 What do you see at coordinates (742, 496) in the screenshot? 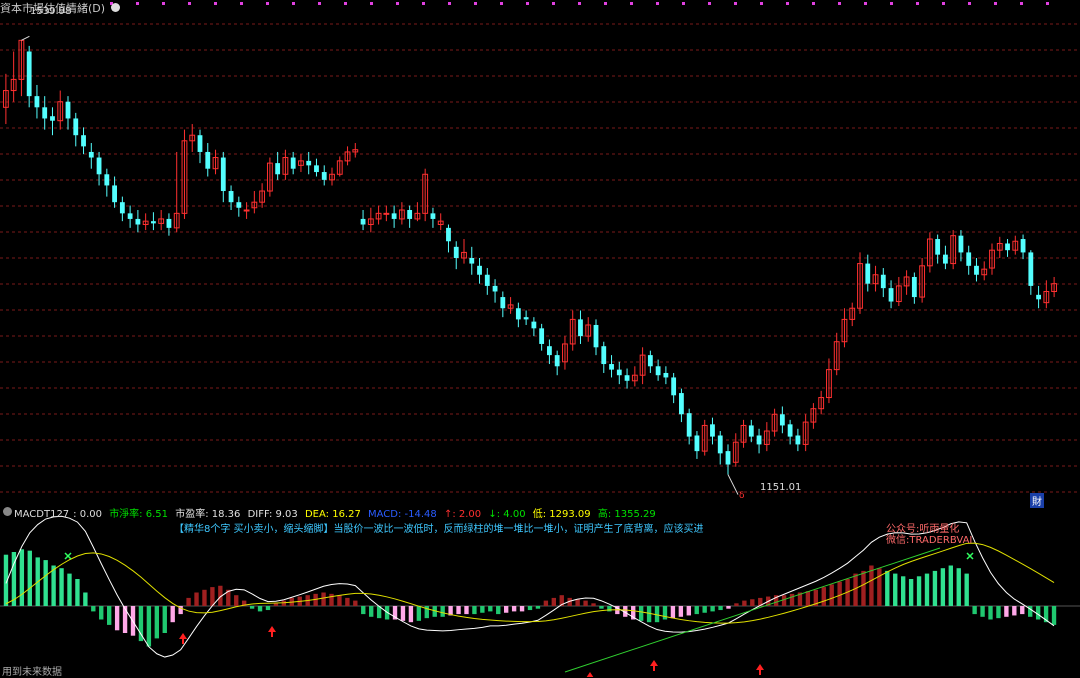
I see `low-marker-icon: δ` at bounding box center [742, 496].